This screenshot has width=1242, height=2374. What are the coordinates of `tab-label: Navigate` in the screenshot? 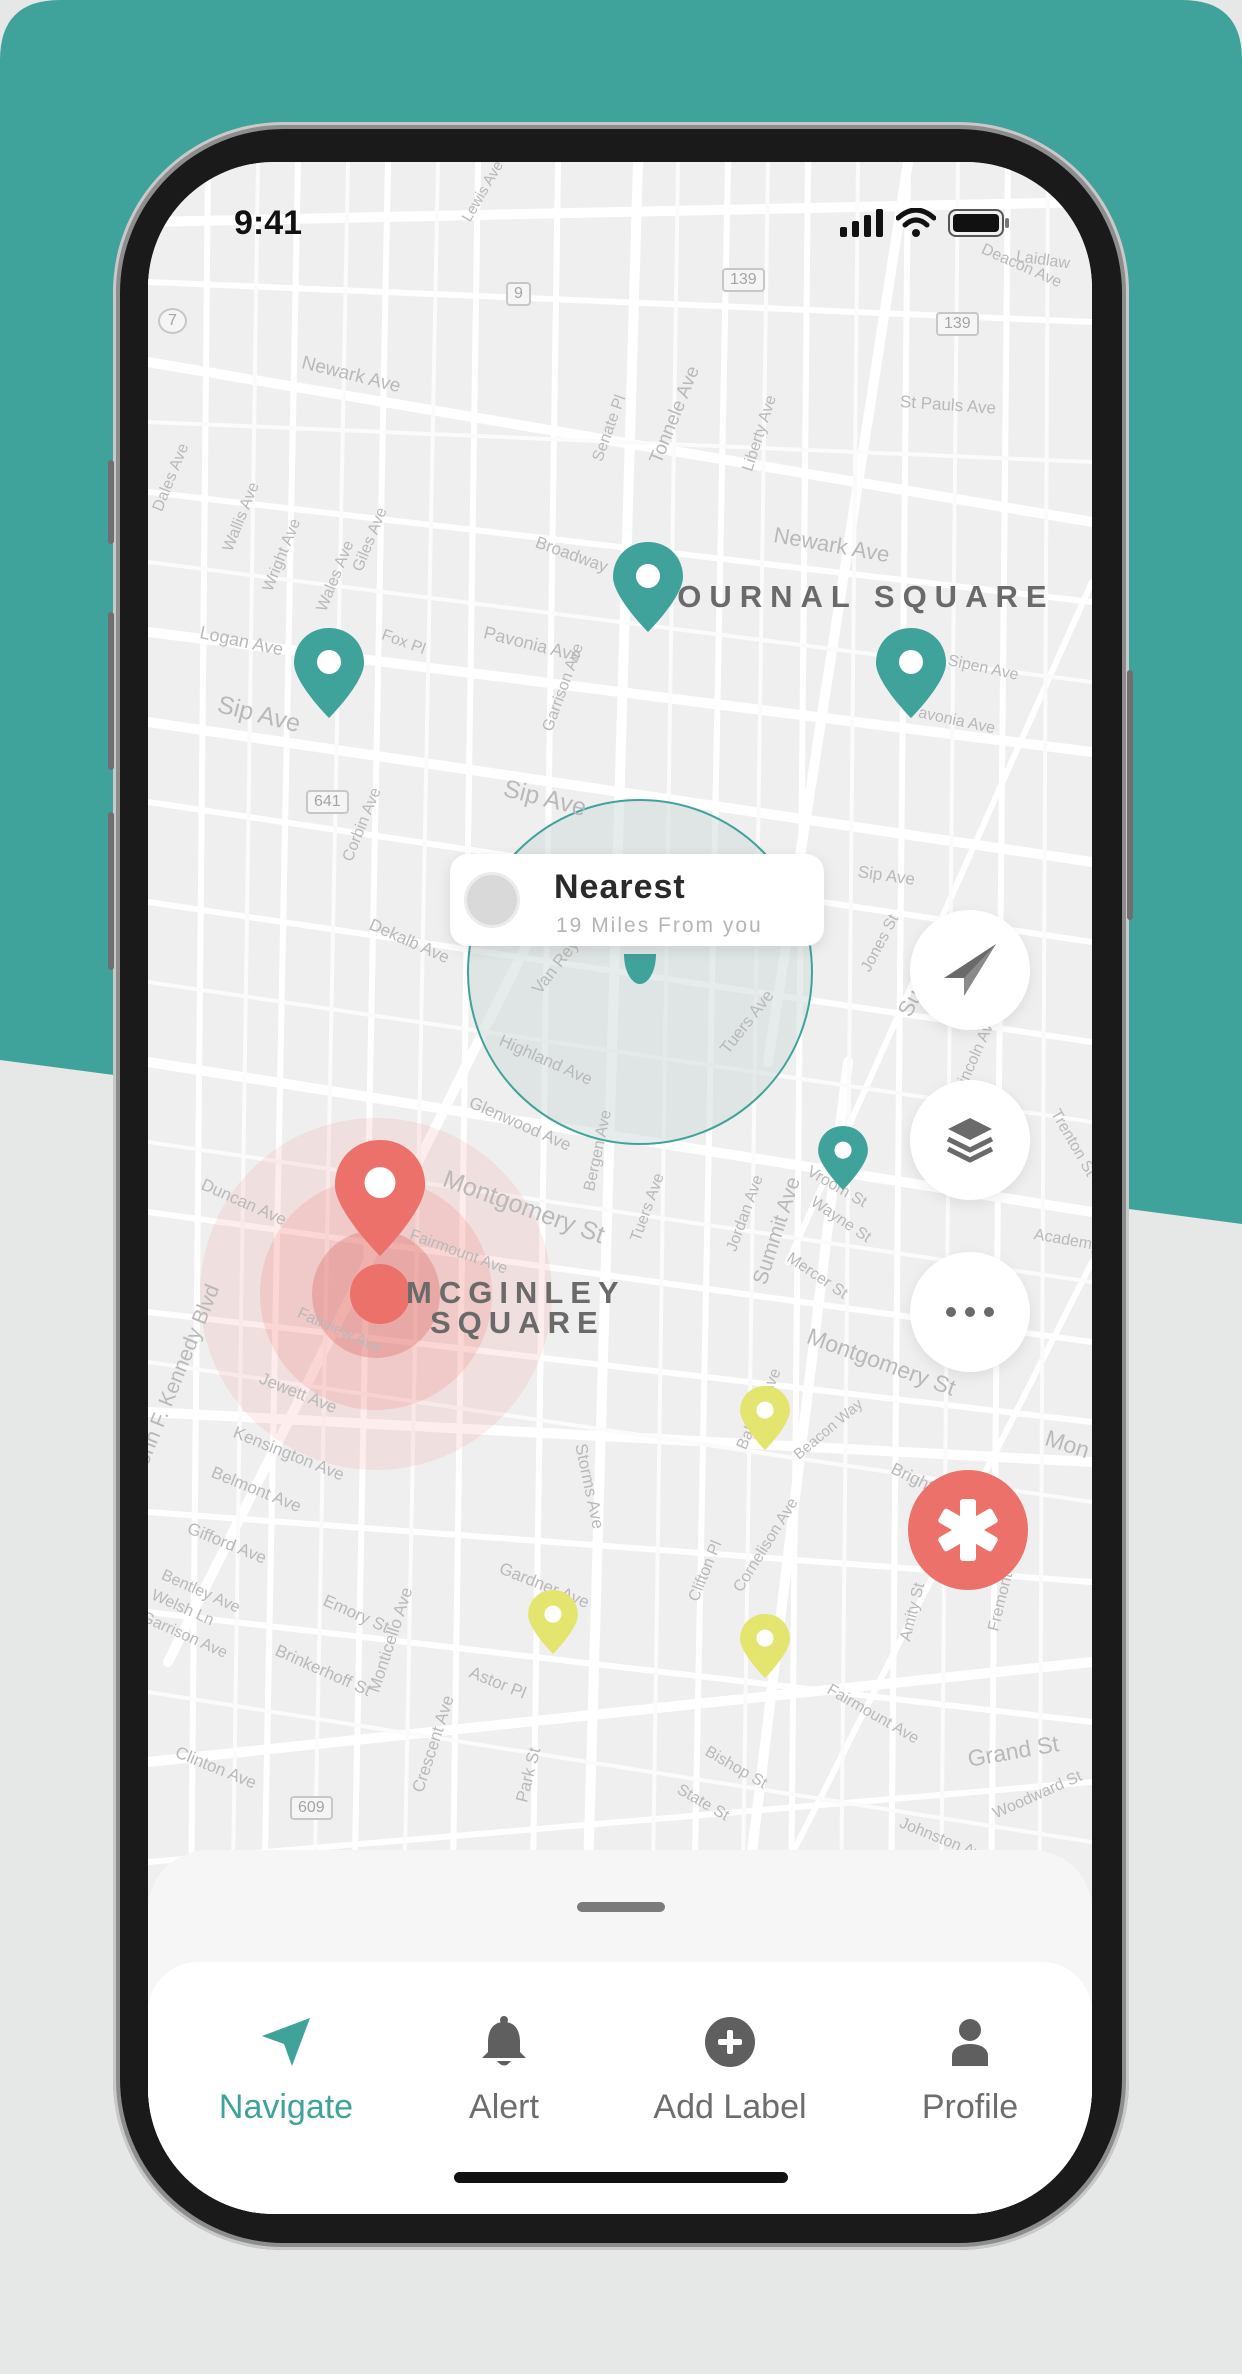 It's located at (286, 2107).